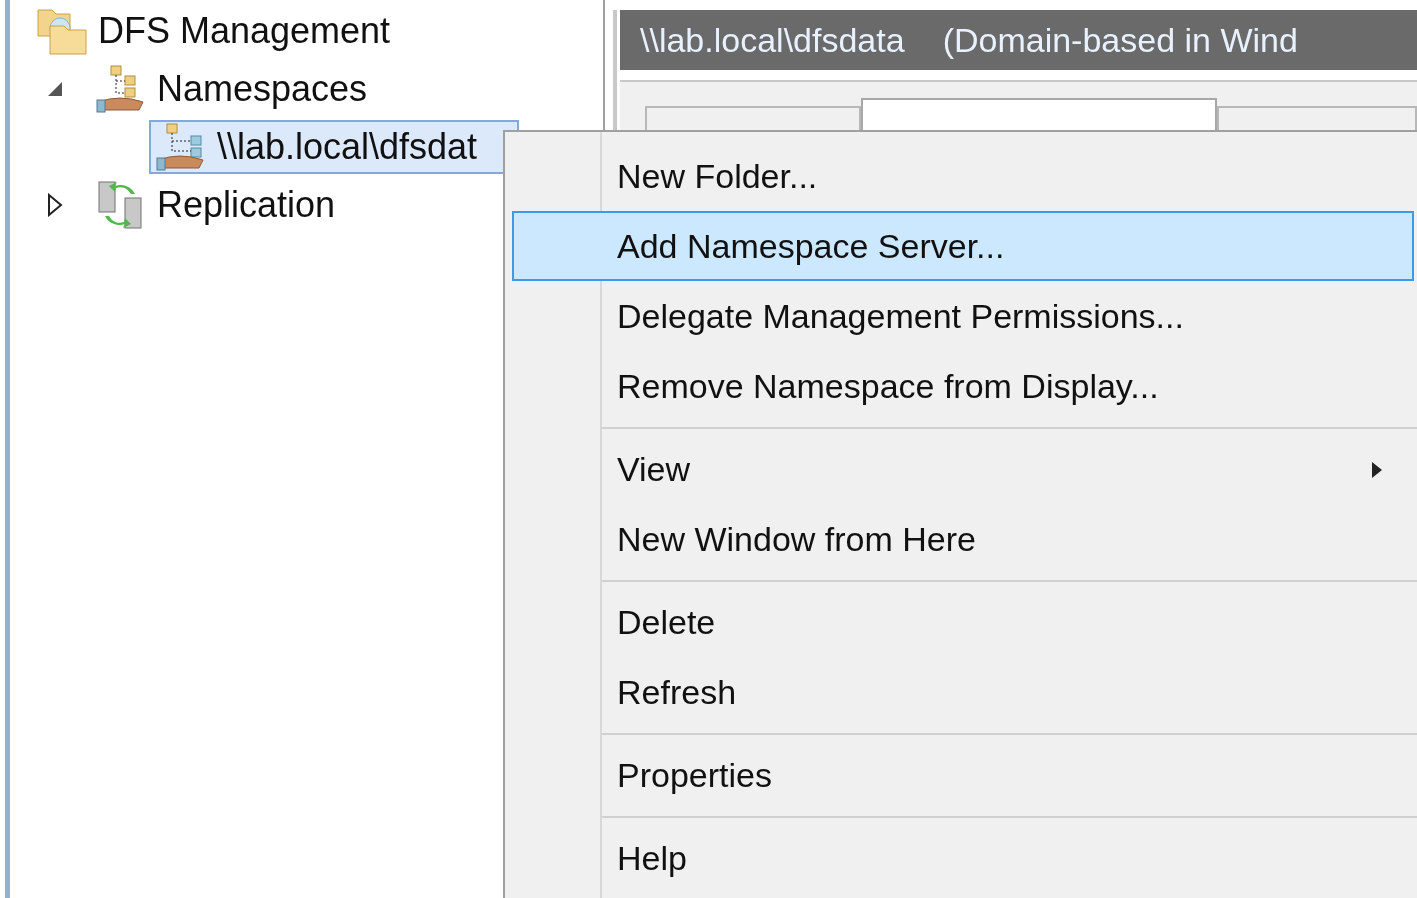 The height and width of the screenshot is (898, 1417). What do you see at coordinates (248, 89) in the screenshot?
I see `tree-item: Namespaces` at bounding box center [248, 89].